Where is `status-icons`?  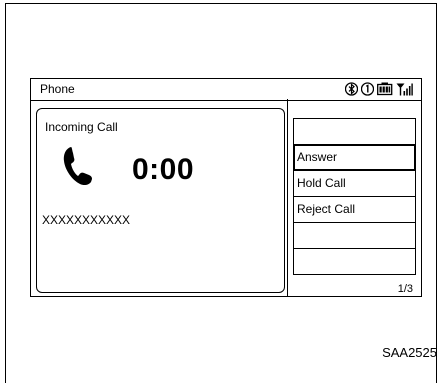
status-icons is located at coordinates (379, 89).